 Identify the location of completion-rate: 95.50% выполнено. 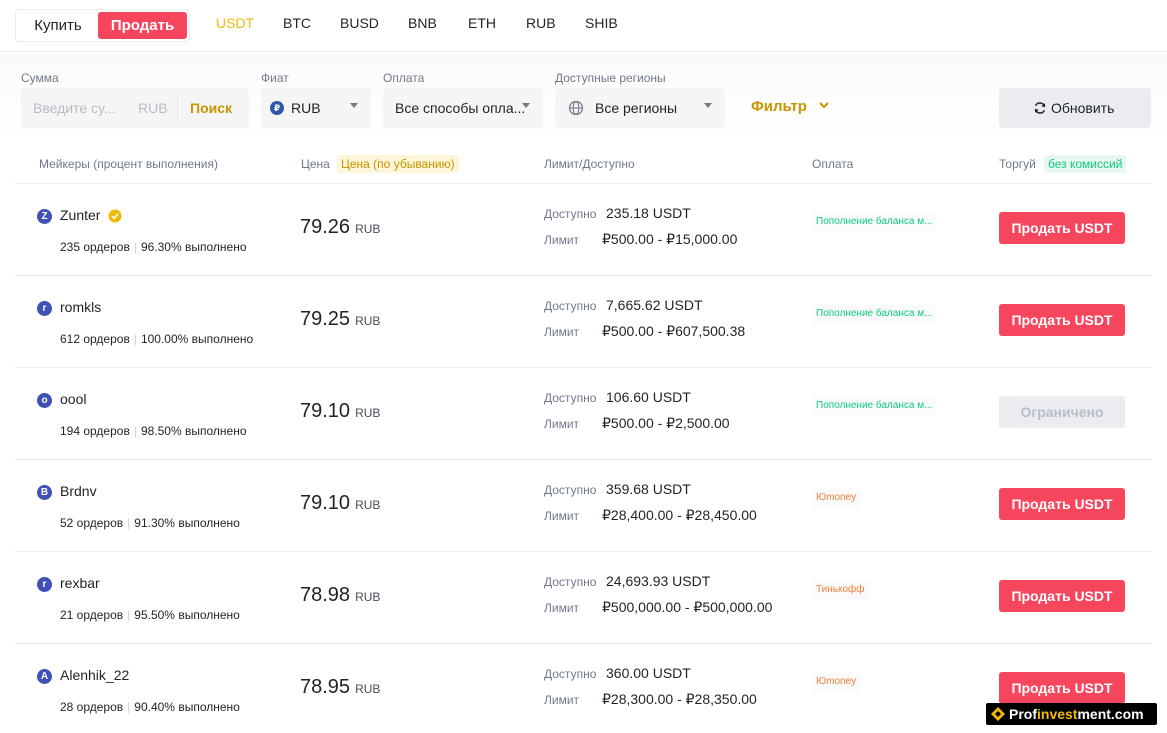
(187, 615).